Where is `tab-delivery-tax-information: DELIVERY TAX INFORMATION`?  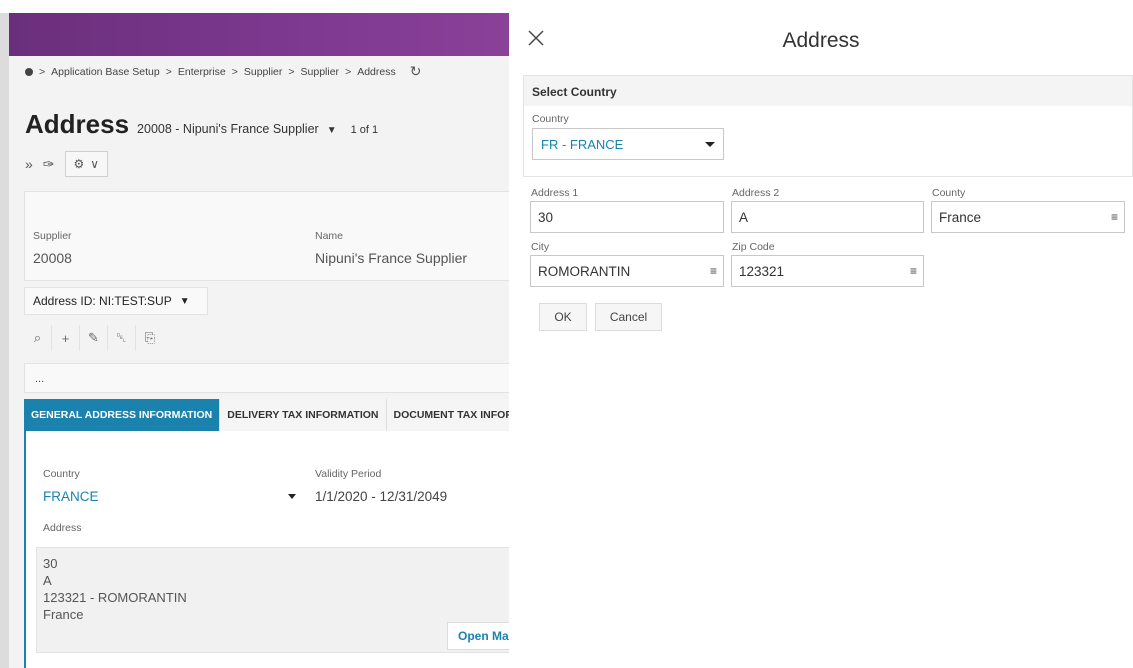 tab-delivery-tax-information: DELIVERY TAX INFORMATION is located at coordinates (303, 415).